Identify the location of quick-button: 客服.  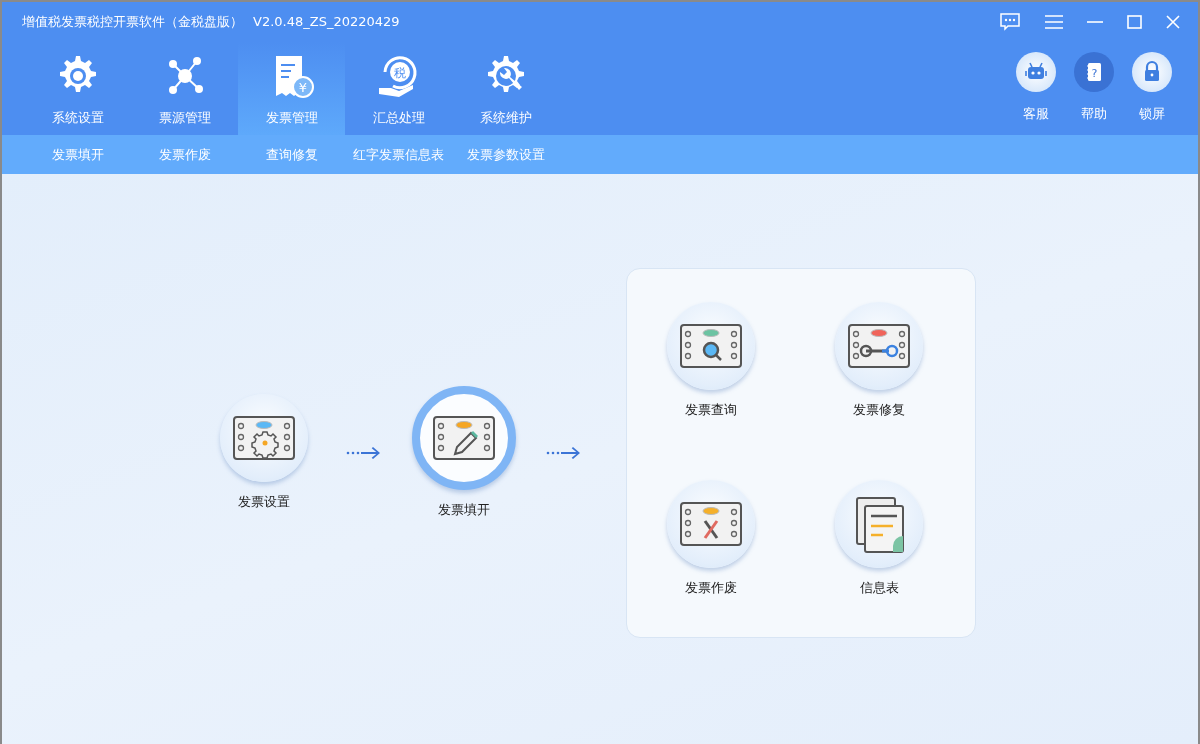
(1036, 93).